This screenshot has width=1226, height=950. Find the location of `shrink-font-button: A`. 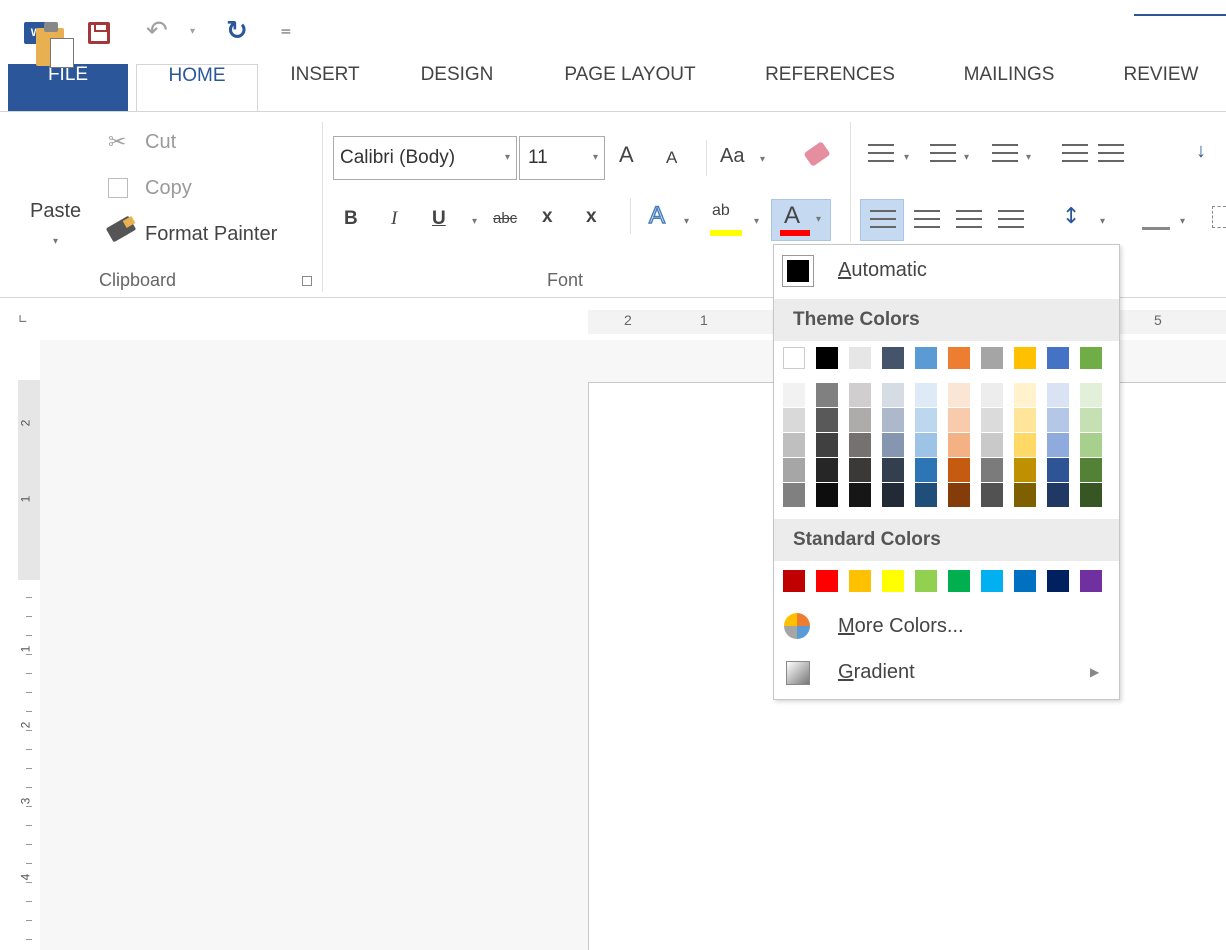

shrink-font-button: A is located at coordinates (671, 158).